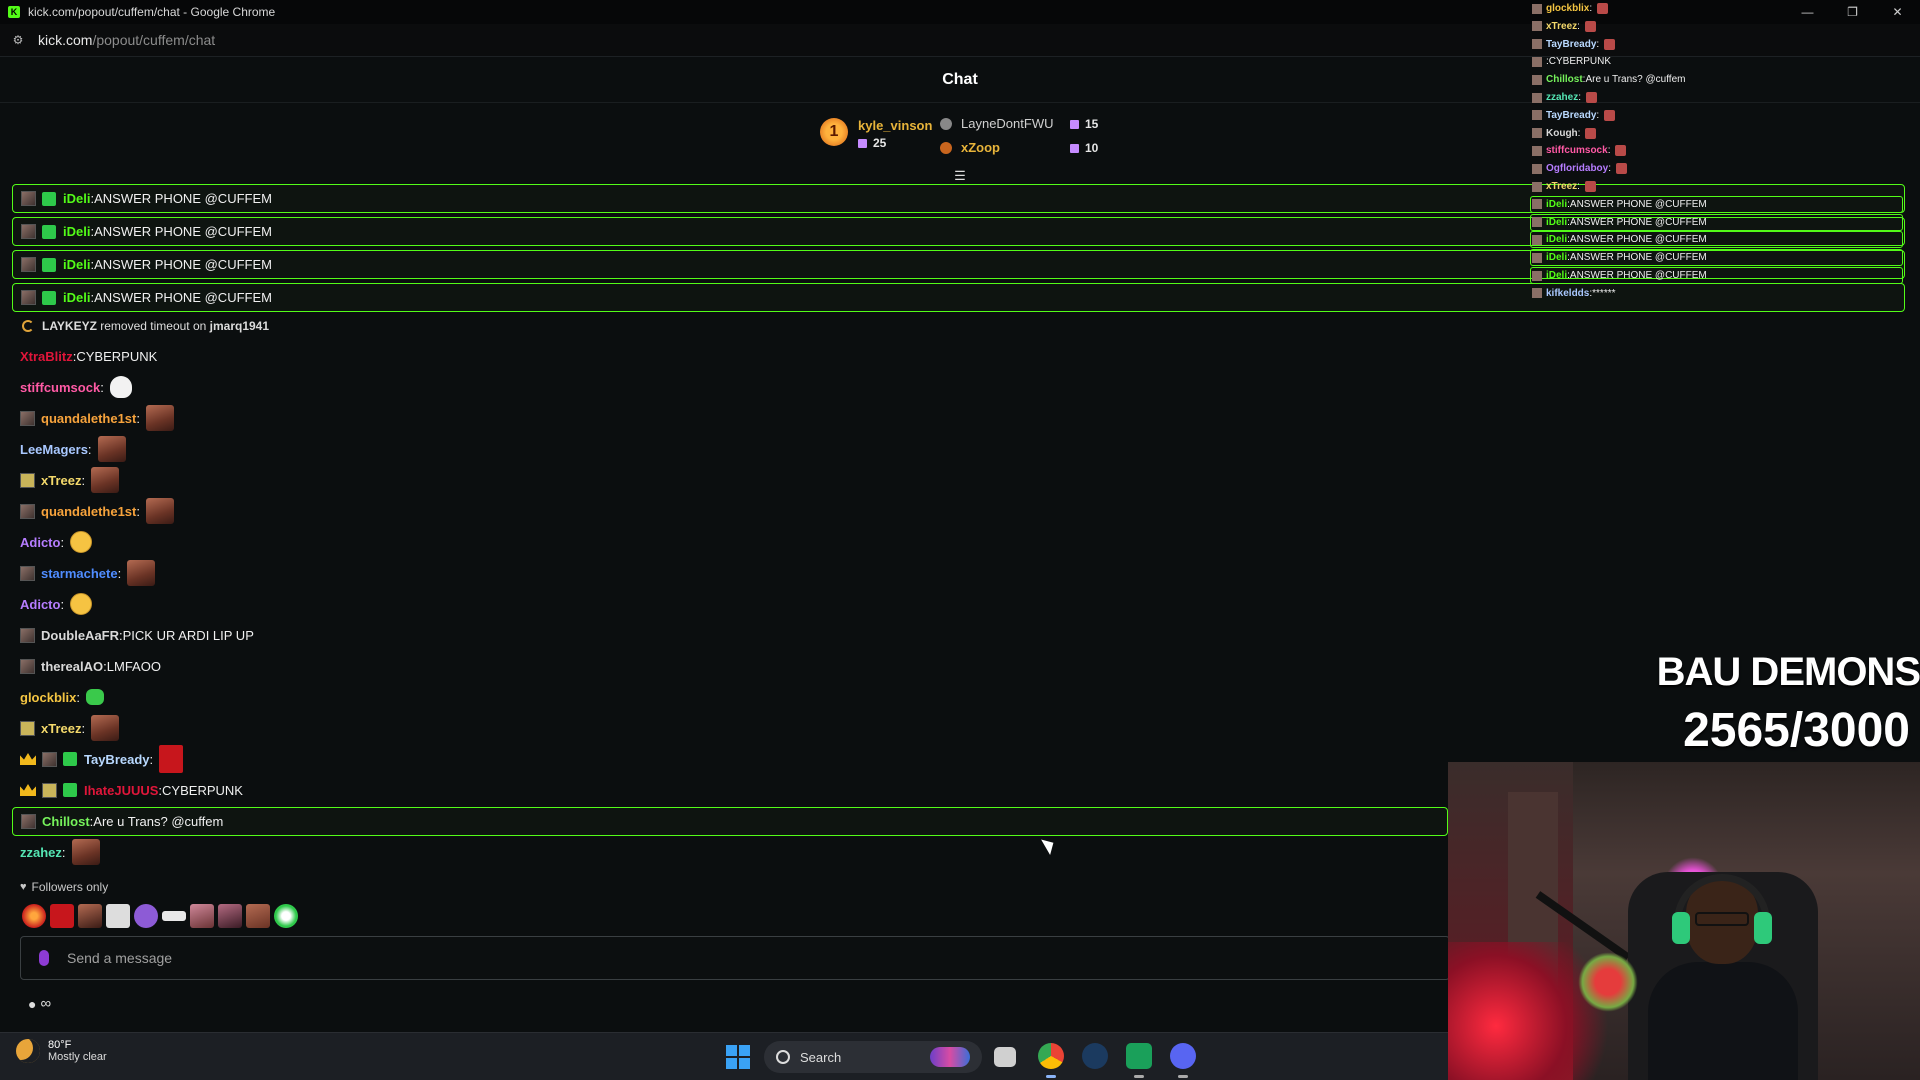 The width and height of the screenshot is (1920, 1080). I want to click on leaderboard-third-count: 10, so click(1084, 148).